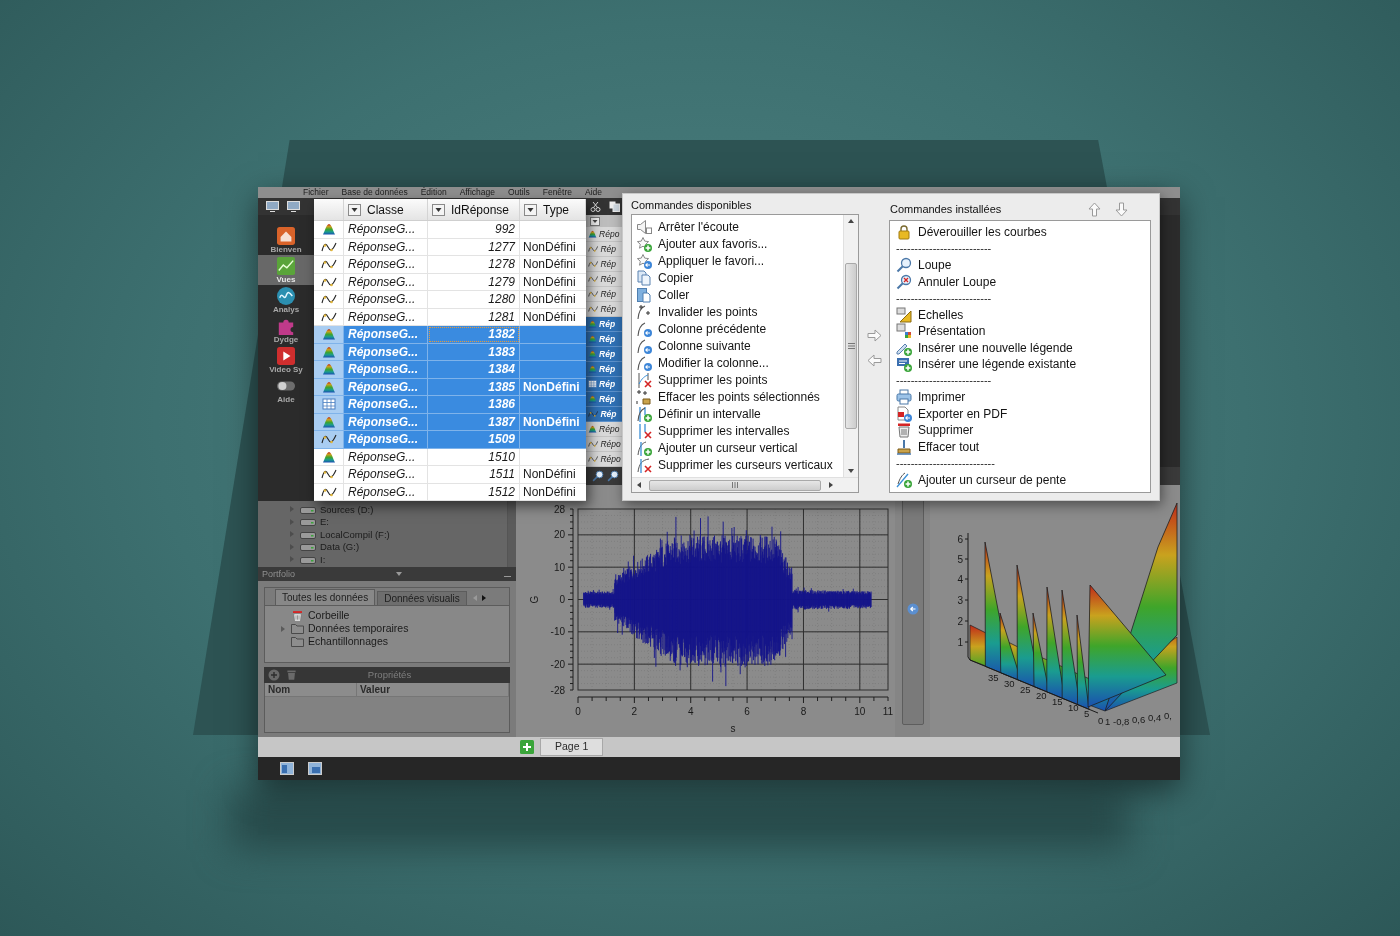  What do you see at coordinates (737, 396) in the screenshot?
I see `command-item: Effacer les points sélectionnés` at bounding box center [737, 396].